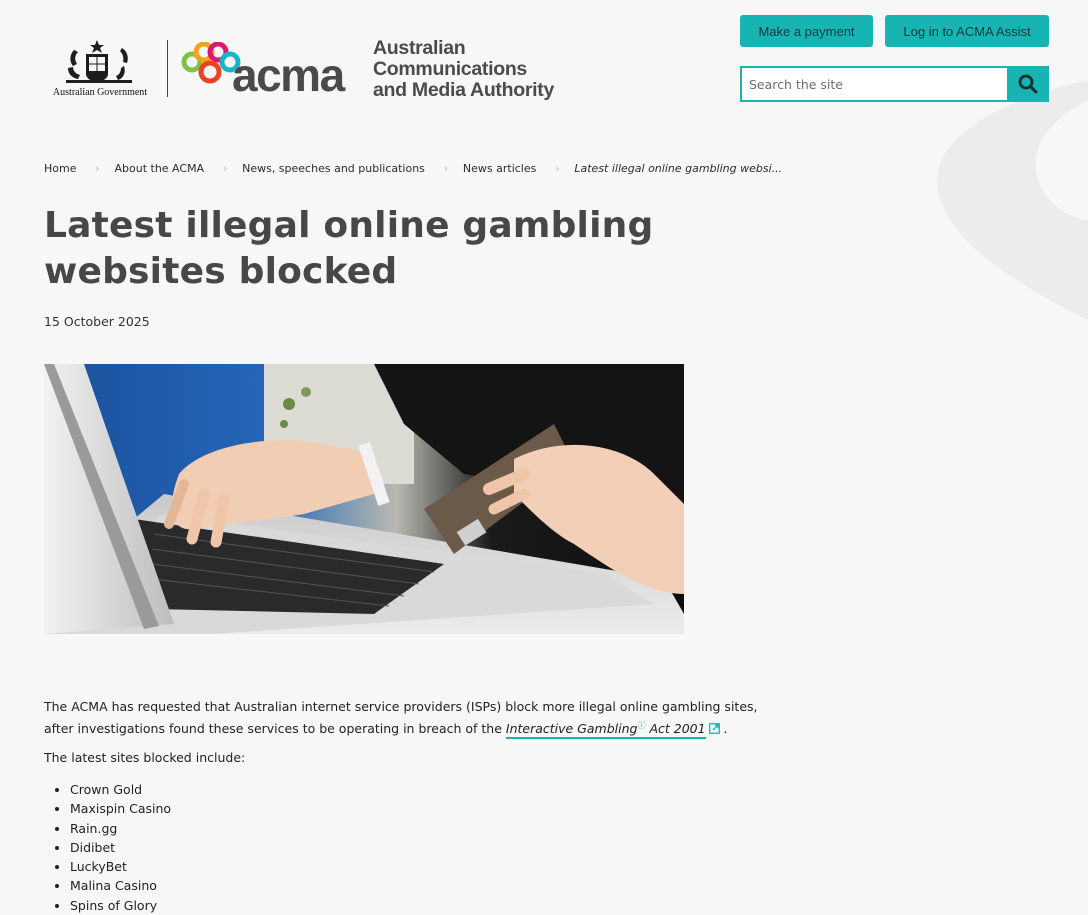  I want to click on australian-government-label: Australian Government, so click(100, 92).